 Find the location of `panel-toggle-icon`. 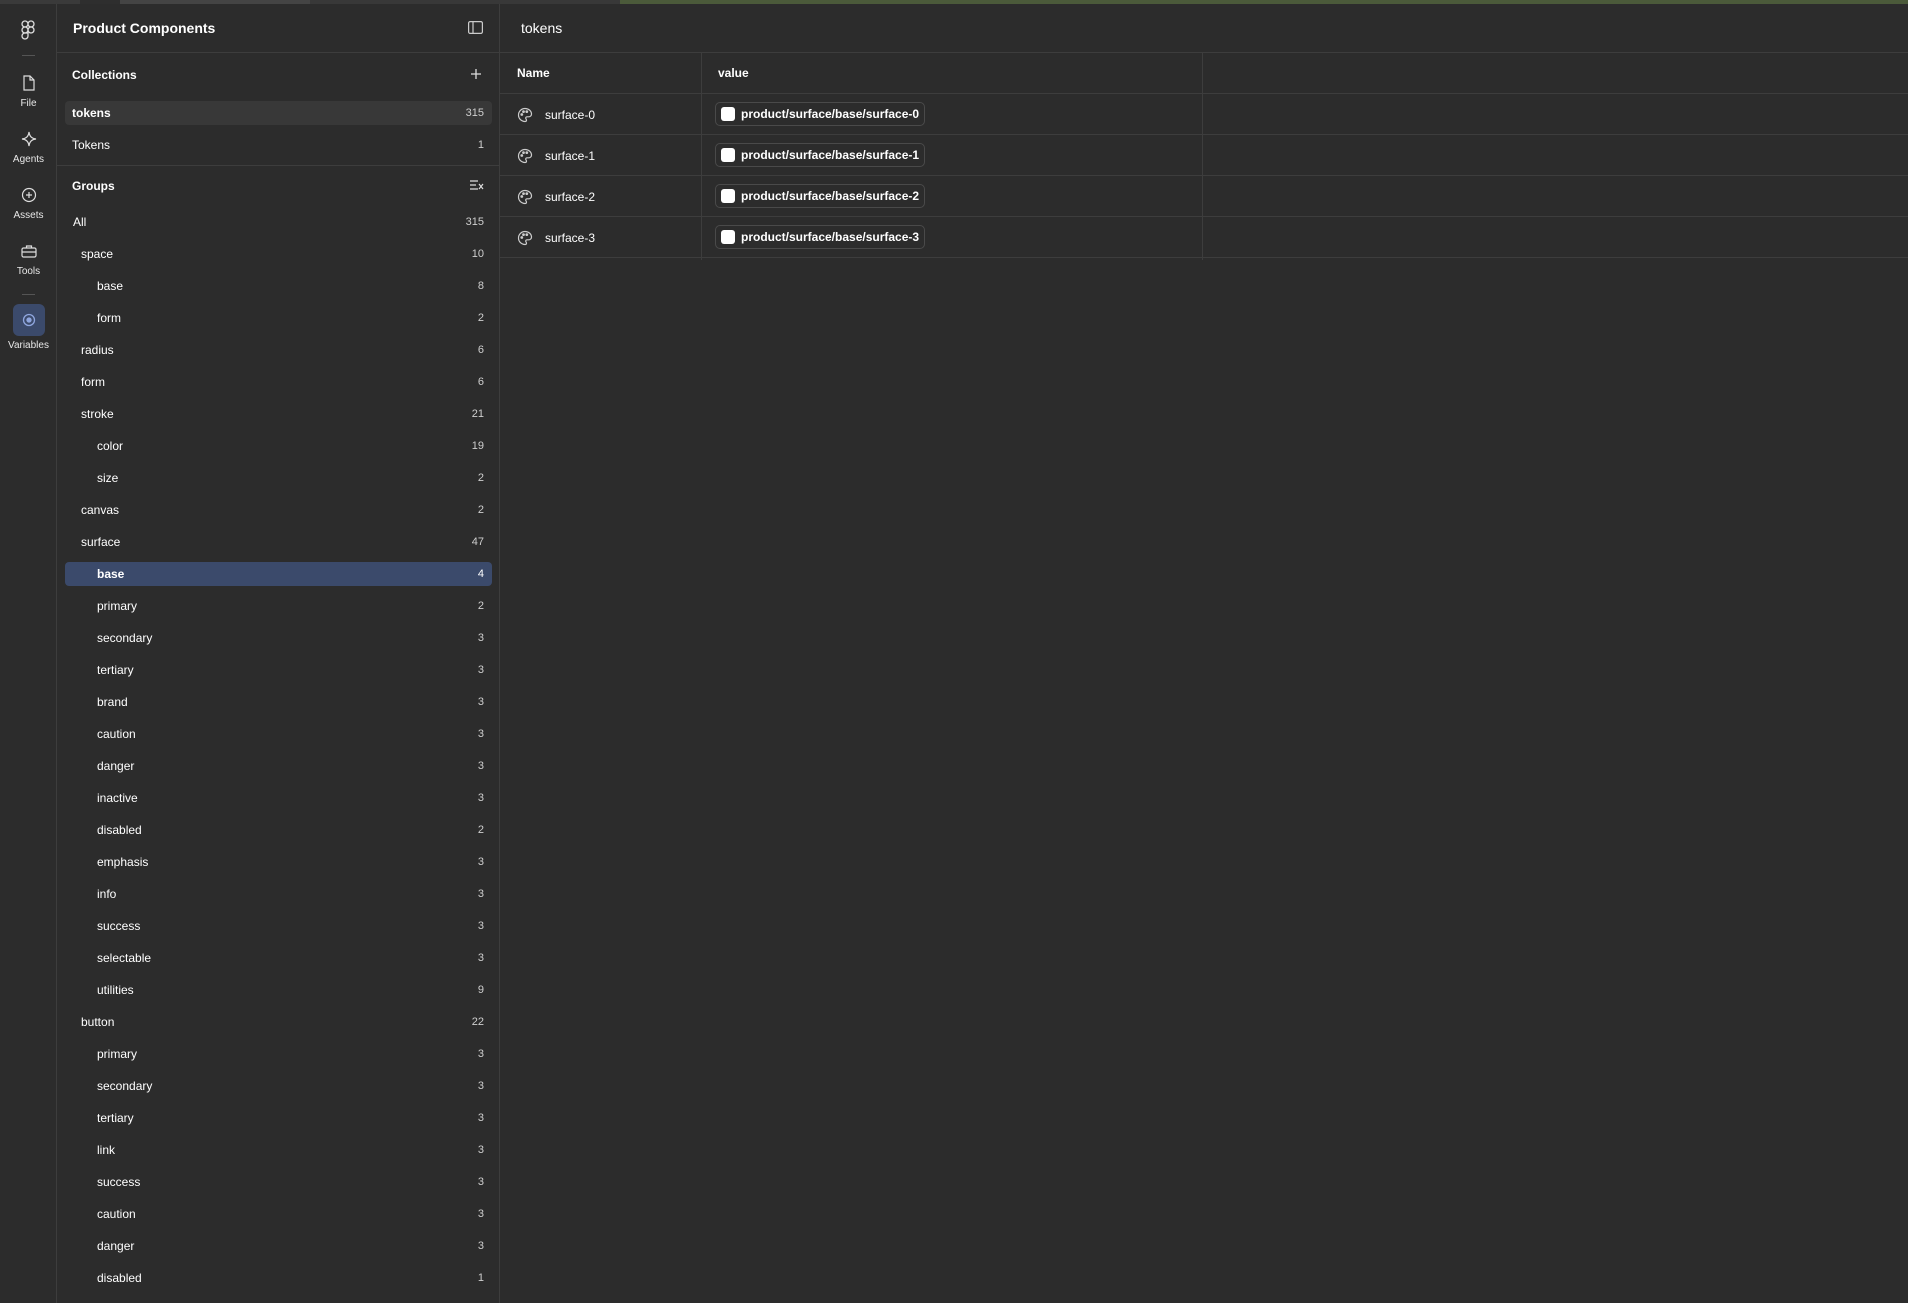

panel-toggle-icon is located at coordinates (476, 28).